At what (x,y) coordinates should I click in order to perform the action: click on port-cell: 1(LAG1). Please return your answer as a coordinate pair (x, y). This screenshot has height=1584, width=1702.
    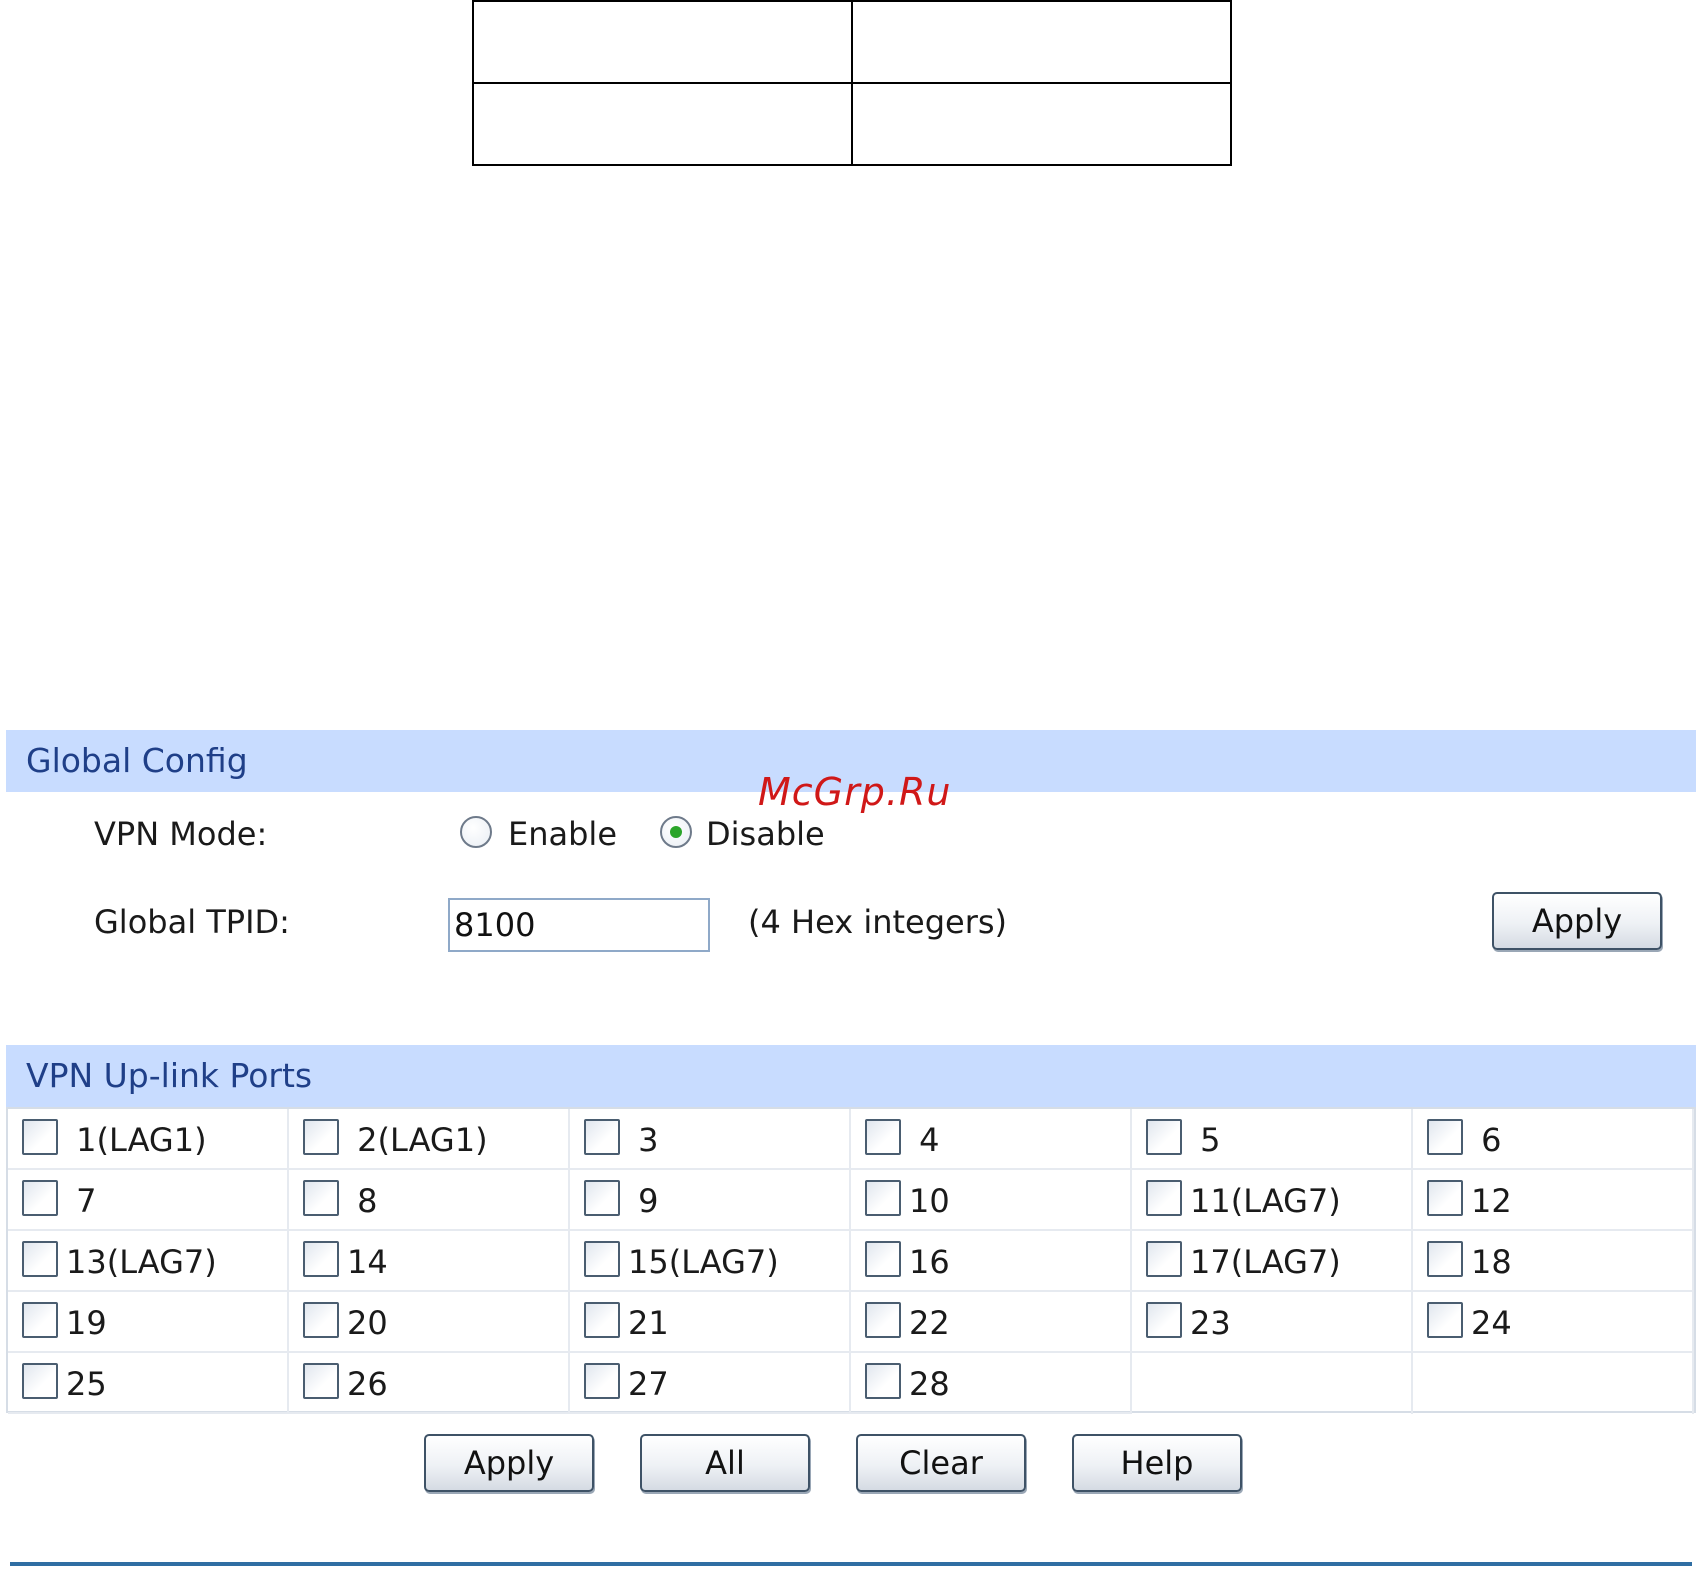
    Looking at the image, I should click on (148, 1139).